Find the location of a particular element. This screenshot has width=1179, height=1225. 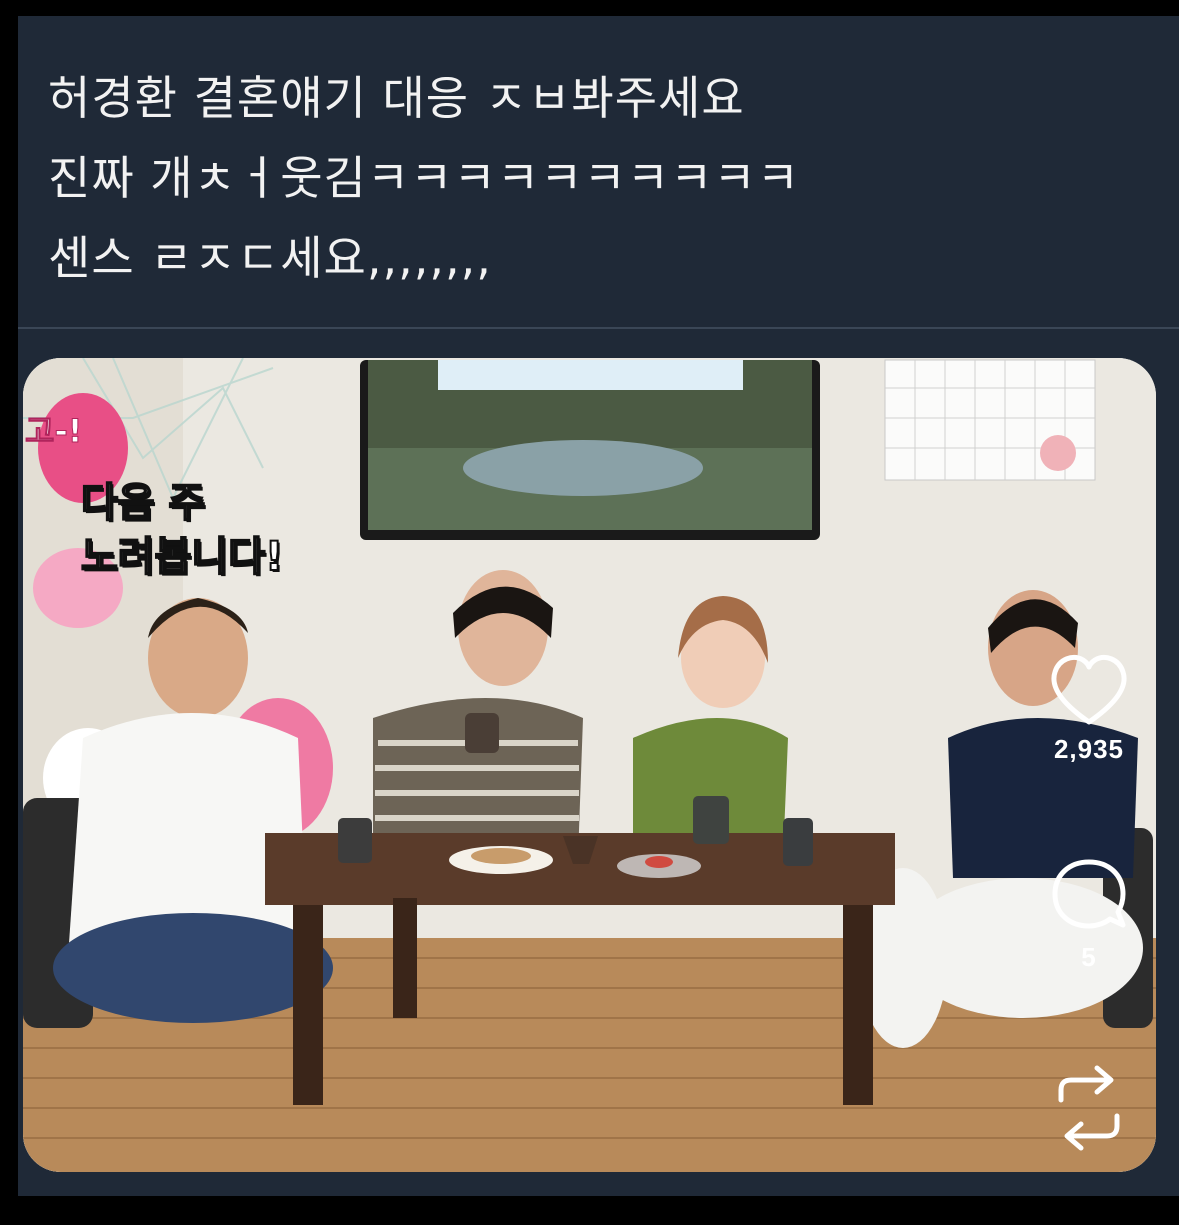

heart-icon is located at coordinates (1089, 689).